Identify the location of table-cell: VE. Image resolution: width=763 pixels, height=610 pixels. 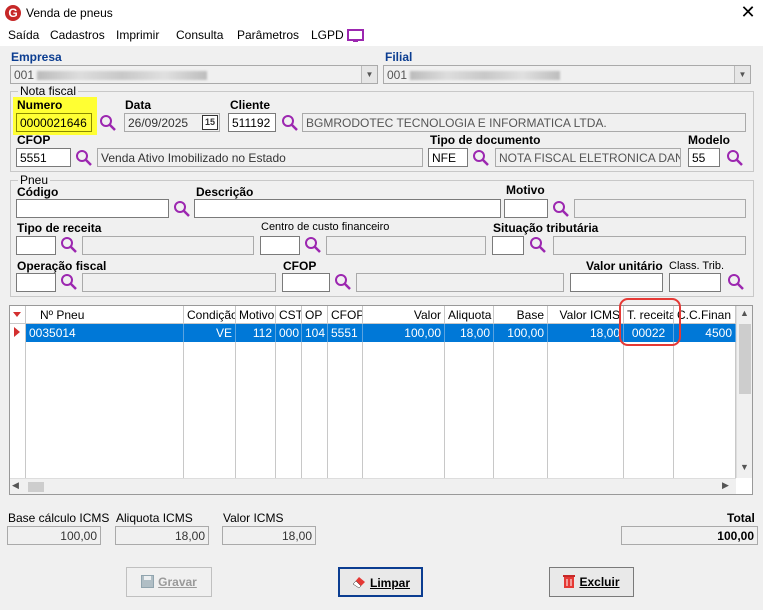
(210, 333).